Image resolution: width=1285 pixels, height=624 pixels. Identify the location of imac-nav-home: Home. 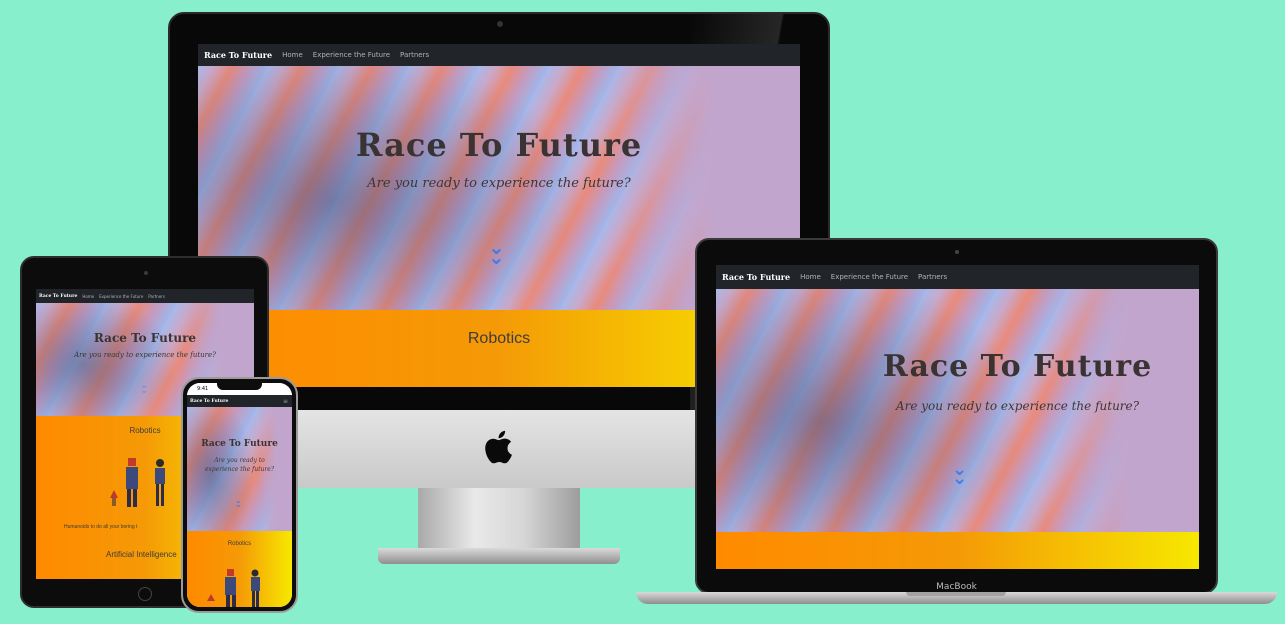
(292, 55).